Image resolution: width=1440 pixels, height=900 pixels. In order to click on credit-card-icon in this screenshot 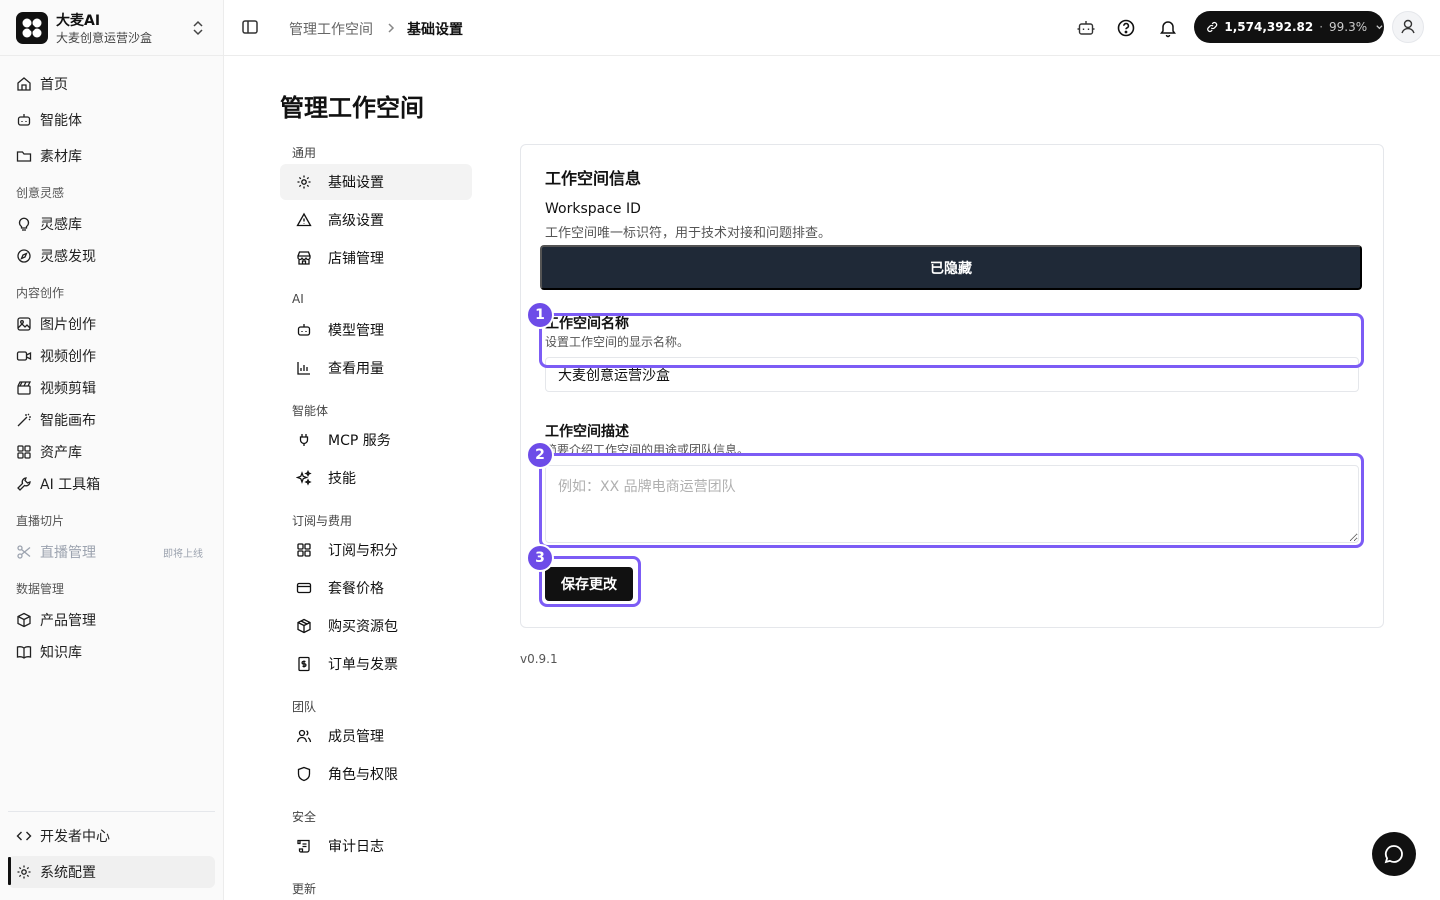, I will do `click(304, 588)`.